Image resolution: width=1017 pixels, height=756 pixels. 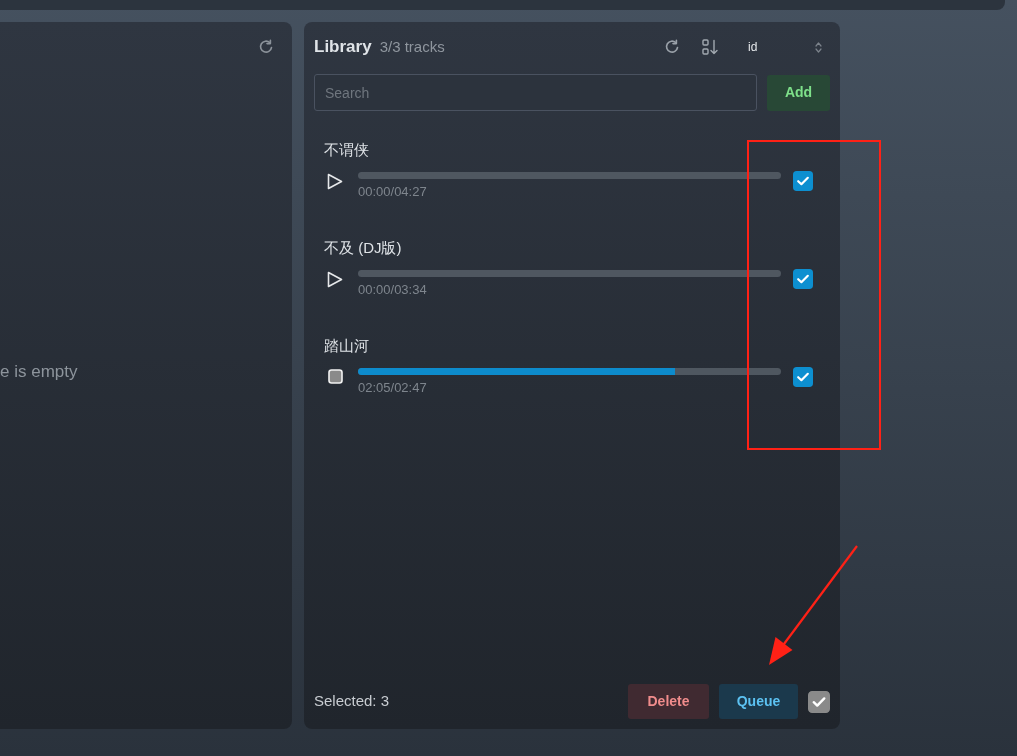 I want to click on track-time: 00:00/04:27, so click(x=392, y=192).